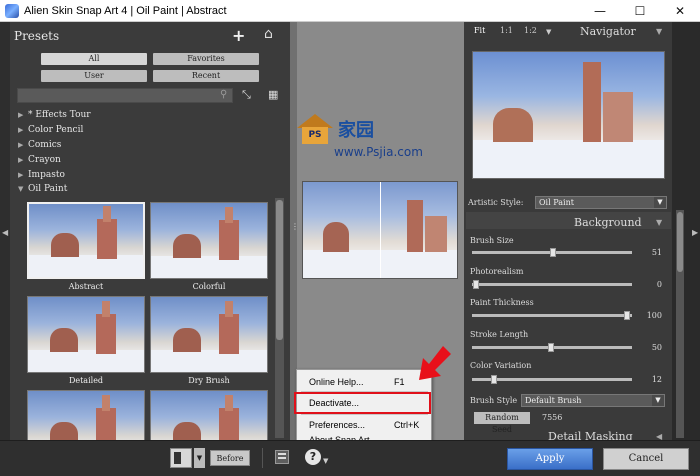  Describe the element at coordinates (325, 461) in the screenshot. I see `help-dropdown-icon: ▼` at that location.